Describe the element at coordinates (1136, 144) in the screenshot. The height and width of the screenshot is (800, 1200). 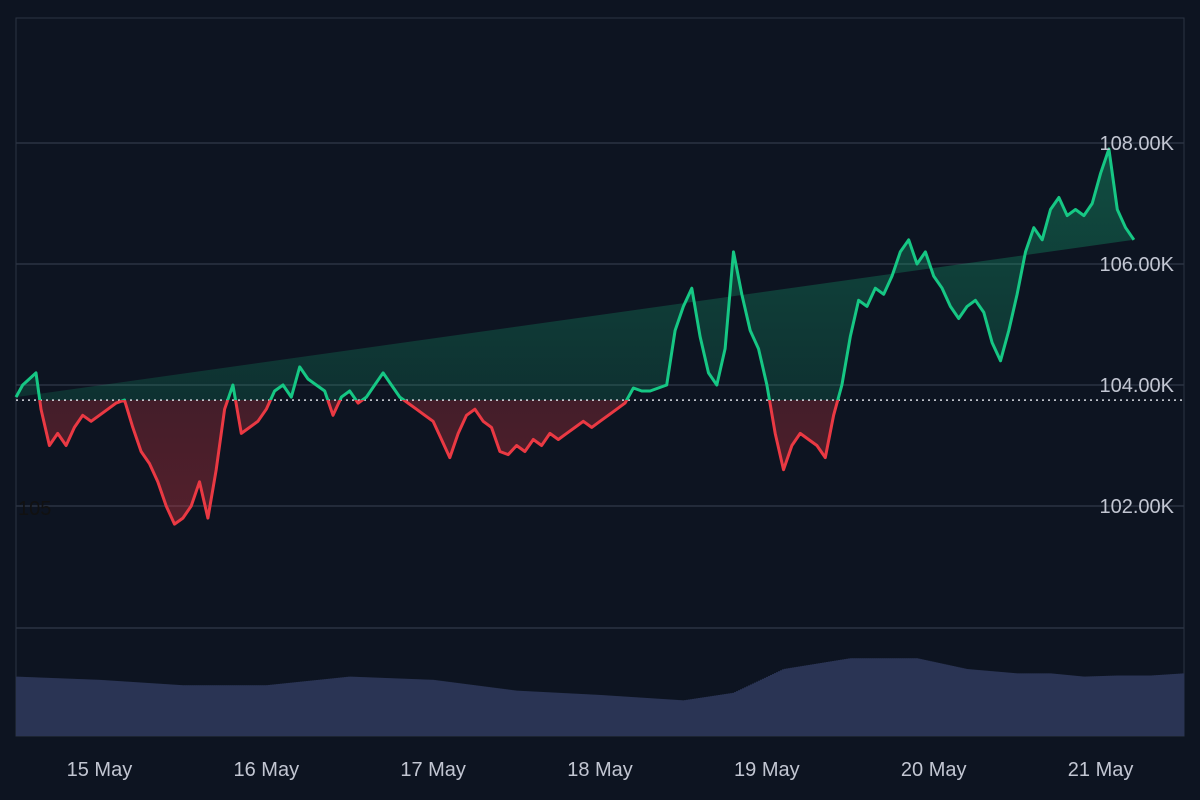
I see `y-tick-label: 108.00K` at that location.